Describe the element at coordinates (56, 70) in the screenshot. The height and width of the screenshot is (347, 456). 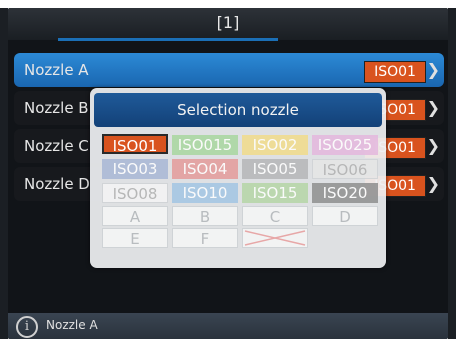
I see `nozzle-label: Nozzle A` at that location.